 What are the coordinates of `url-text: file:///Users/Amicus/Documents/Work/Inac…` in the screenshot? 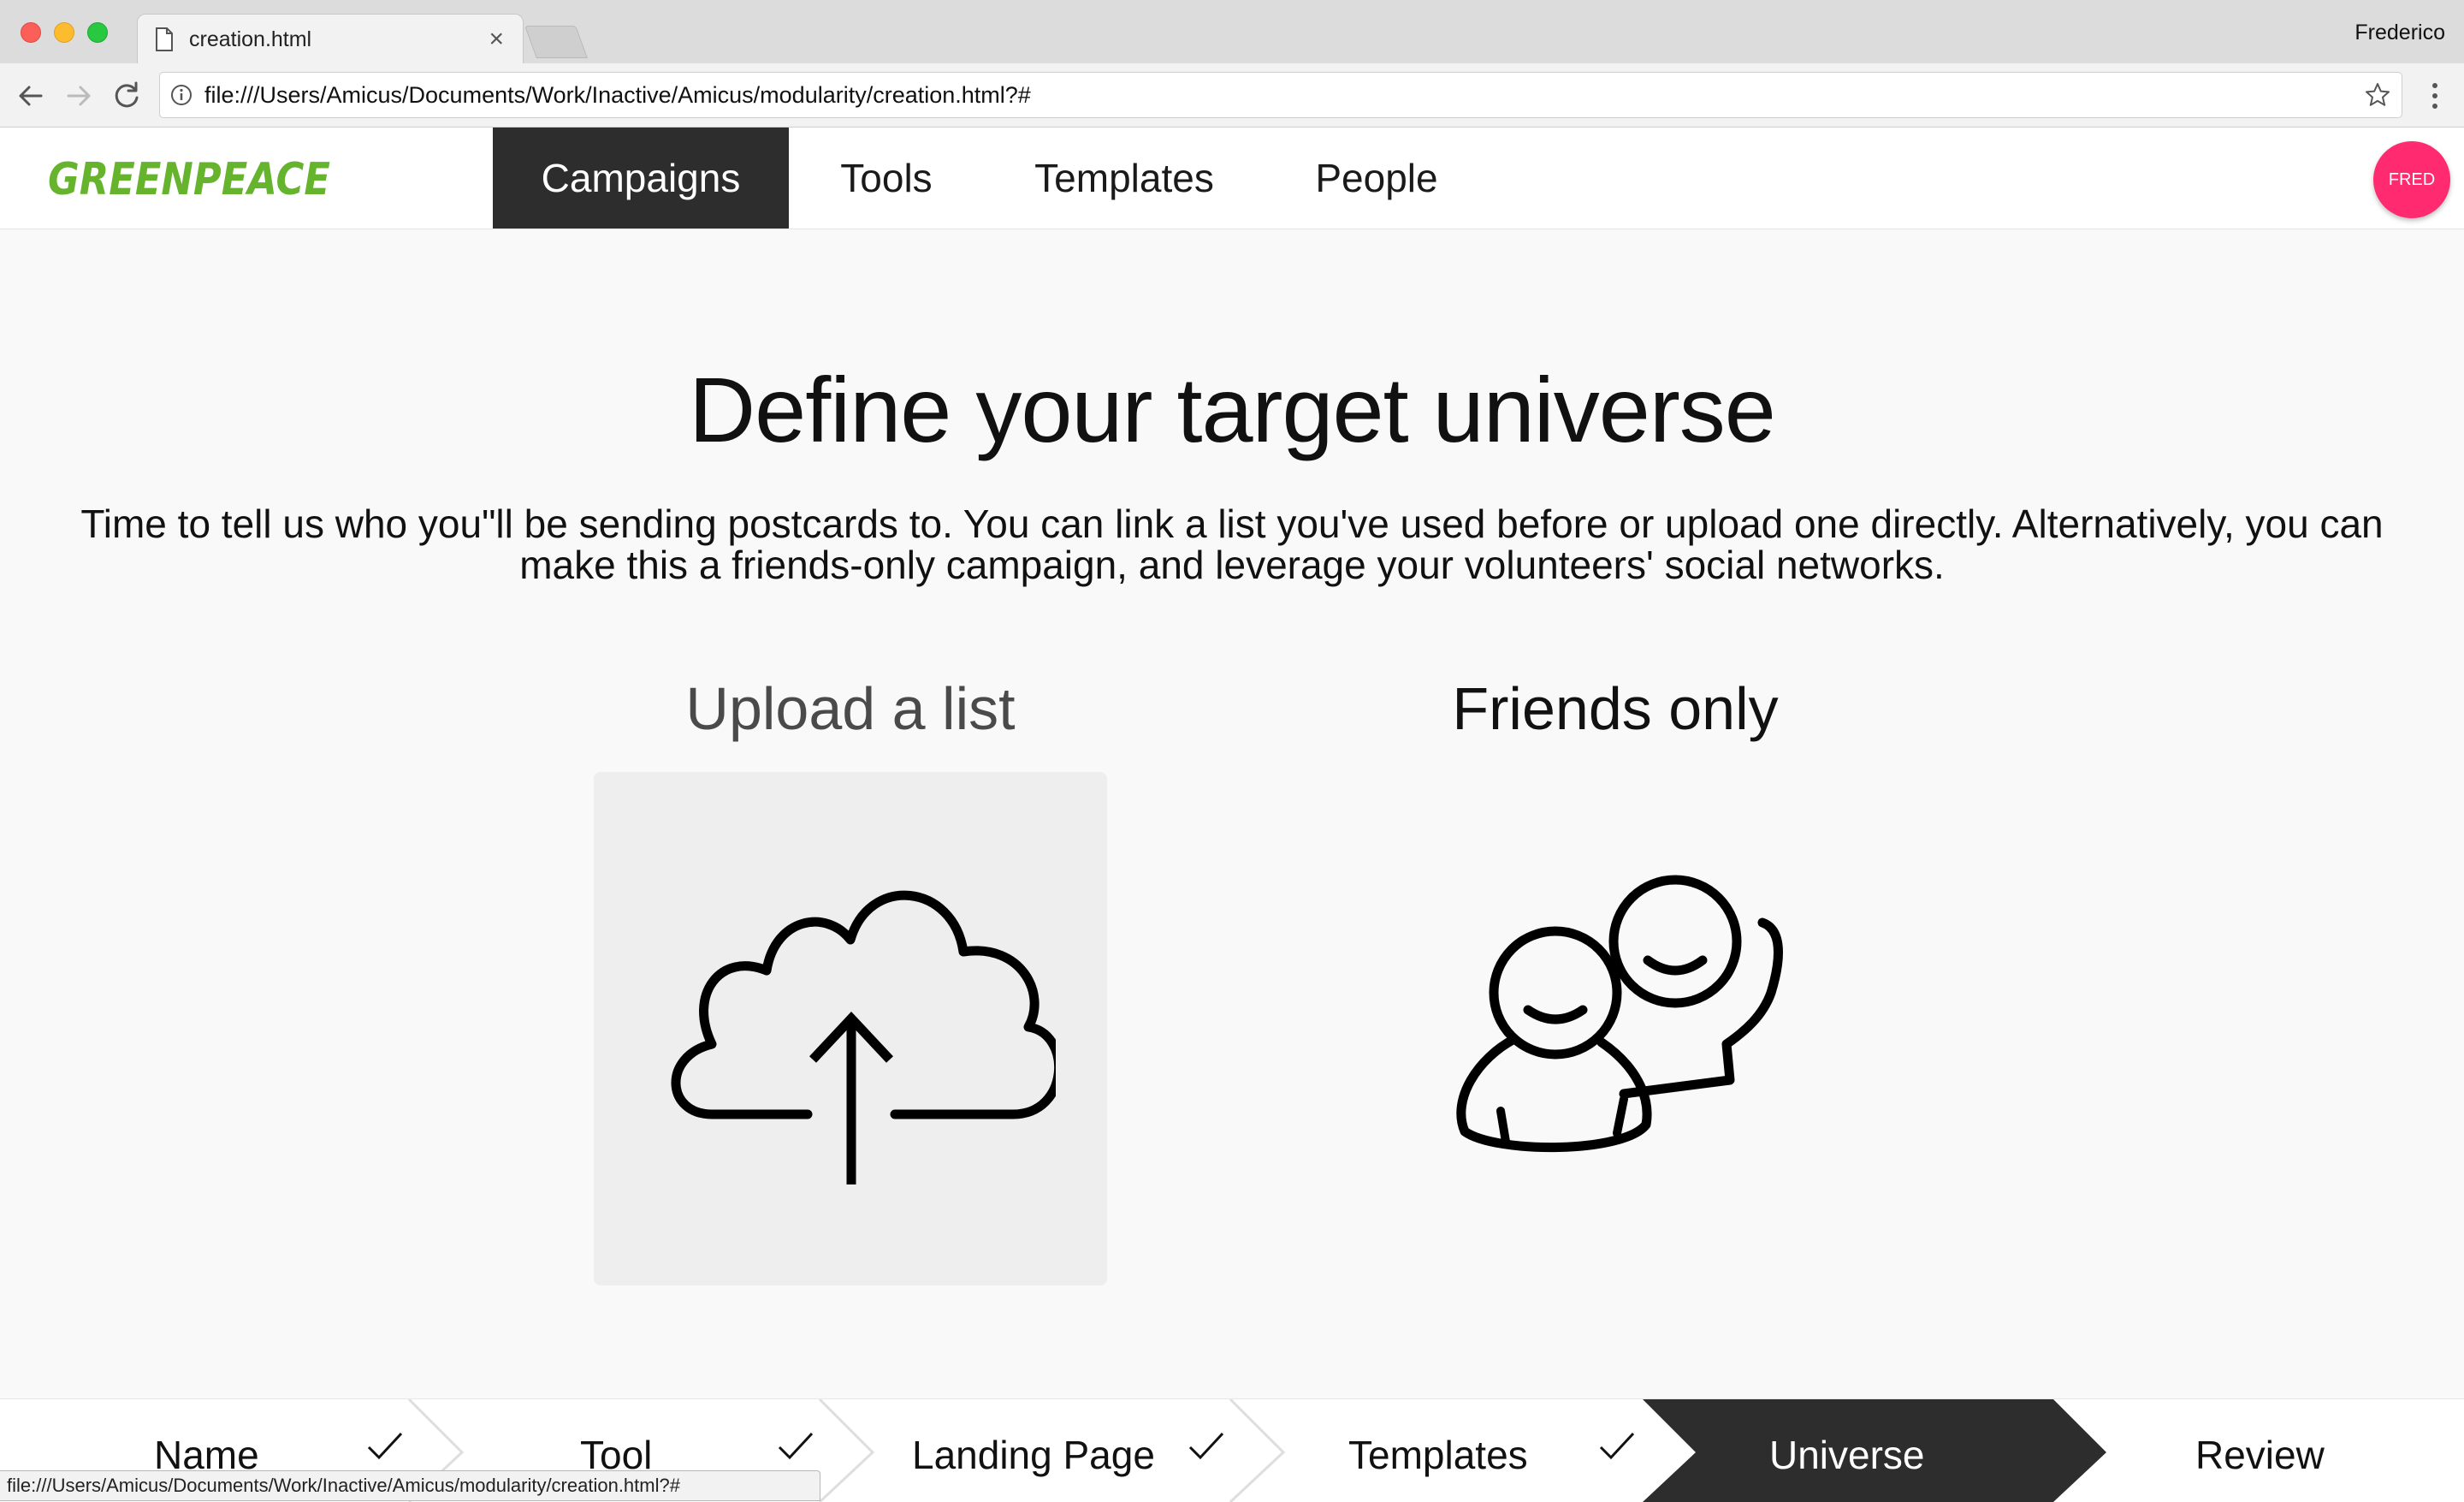 It's located at (617, 95).